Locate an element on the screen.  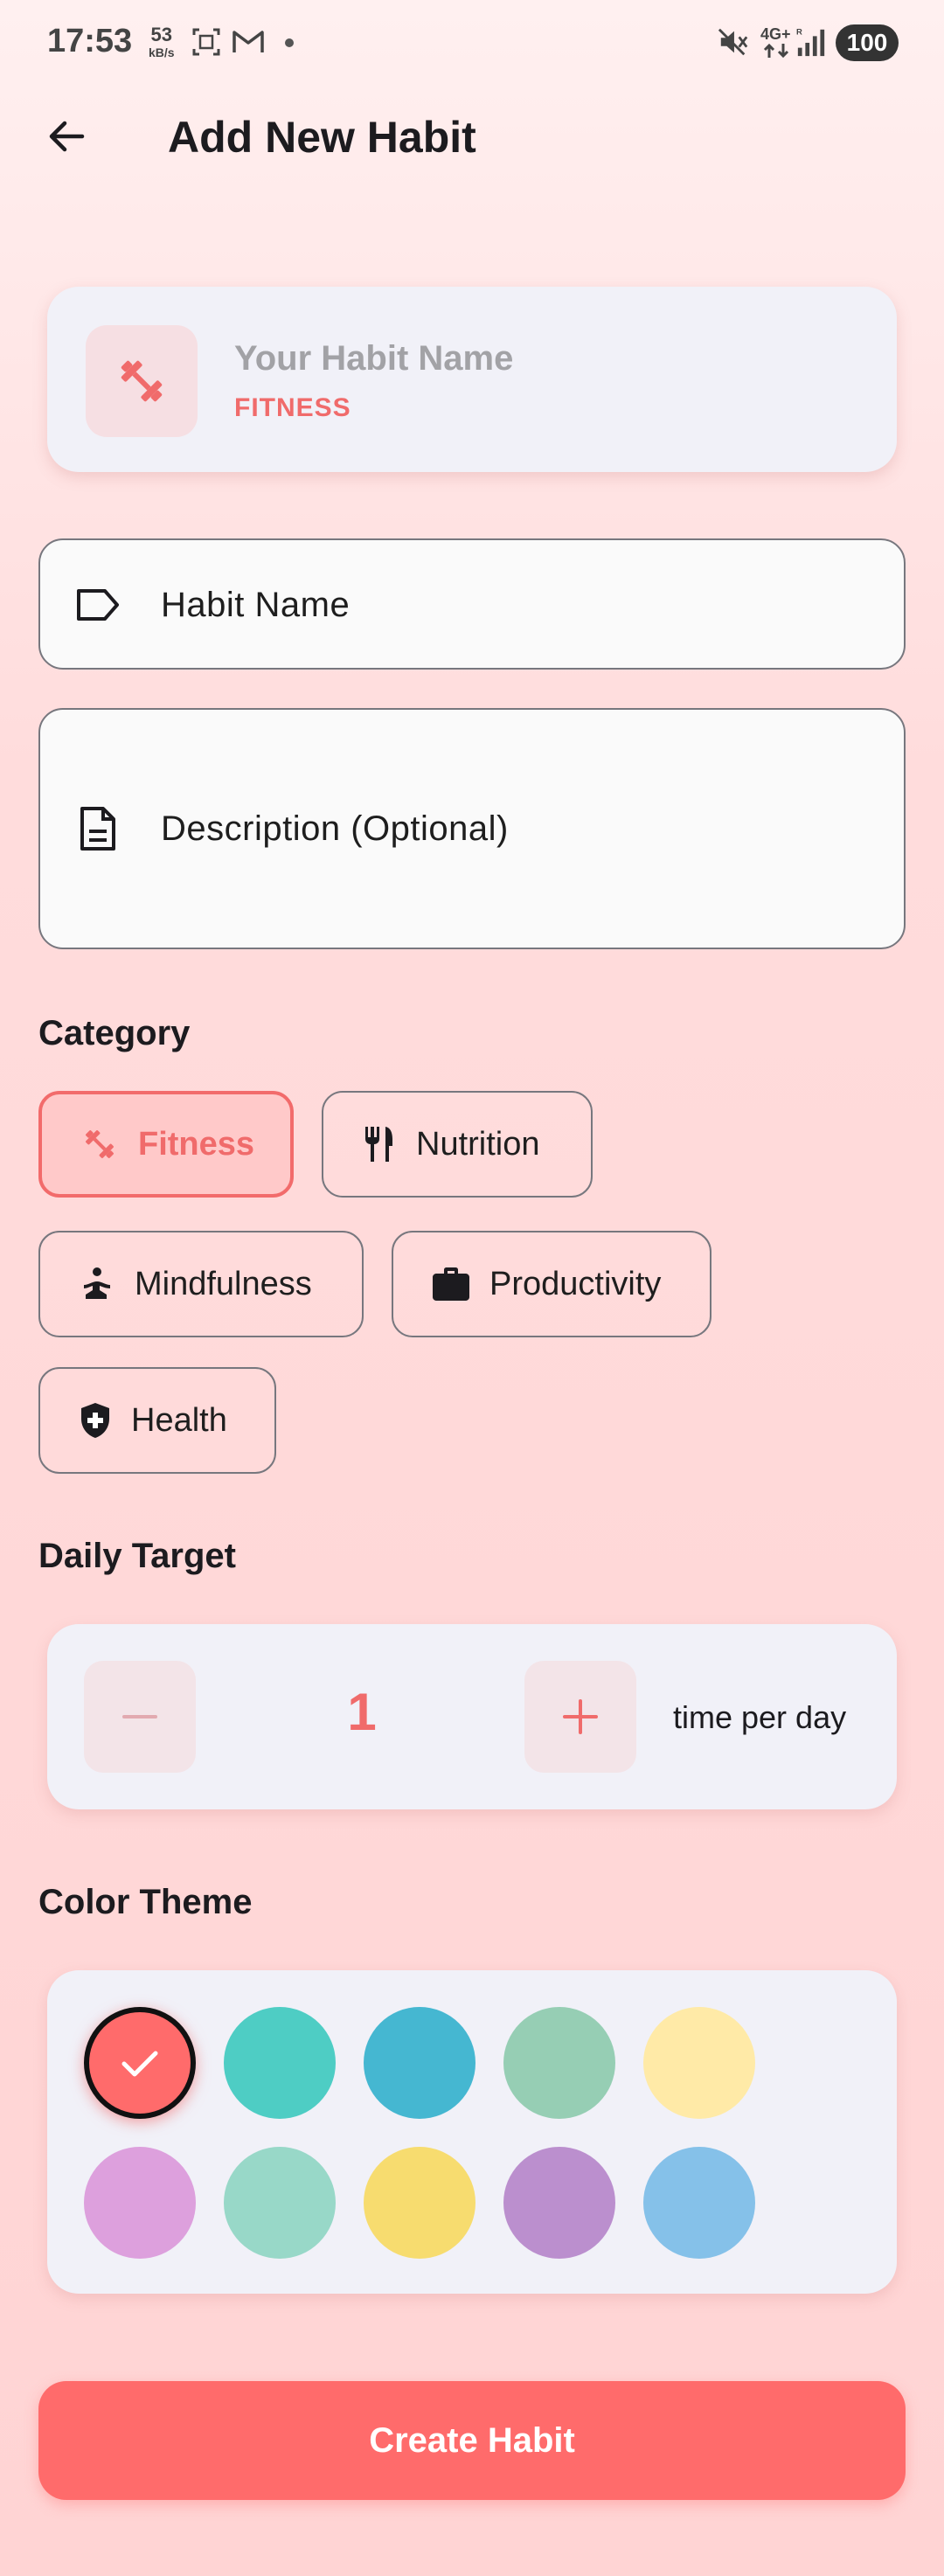
plus-icon is located at coordinates (580, 1716).